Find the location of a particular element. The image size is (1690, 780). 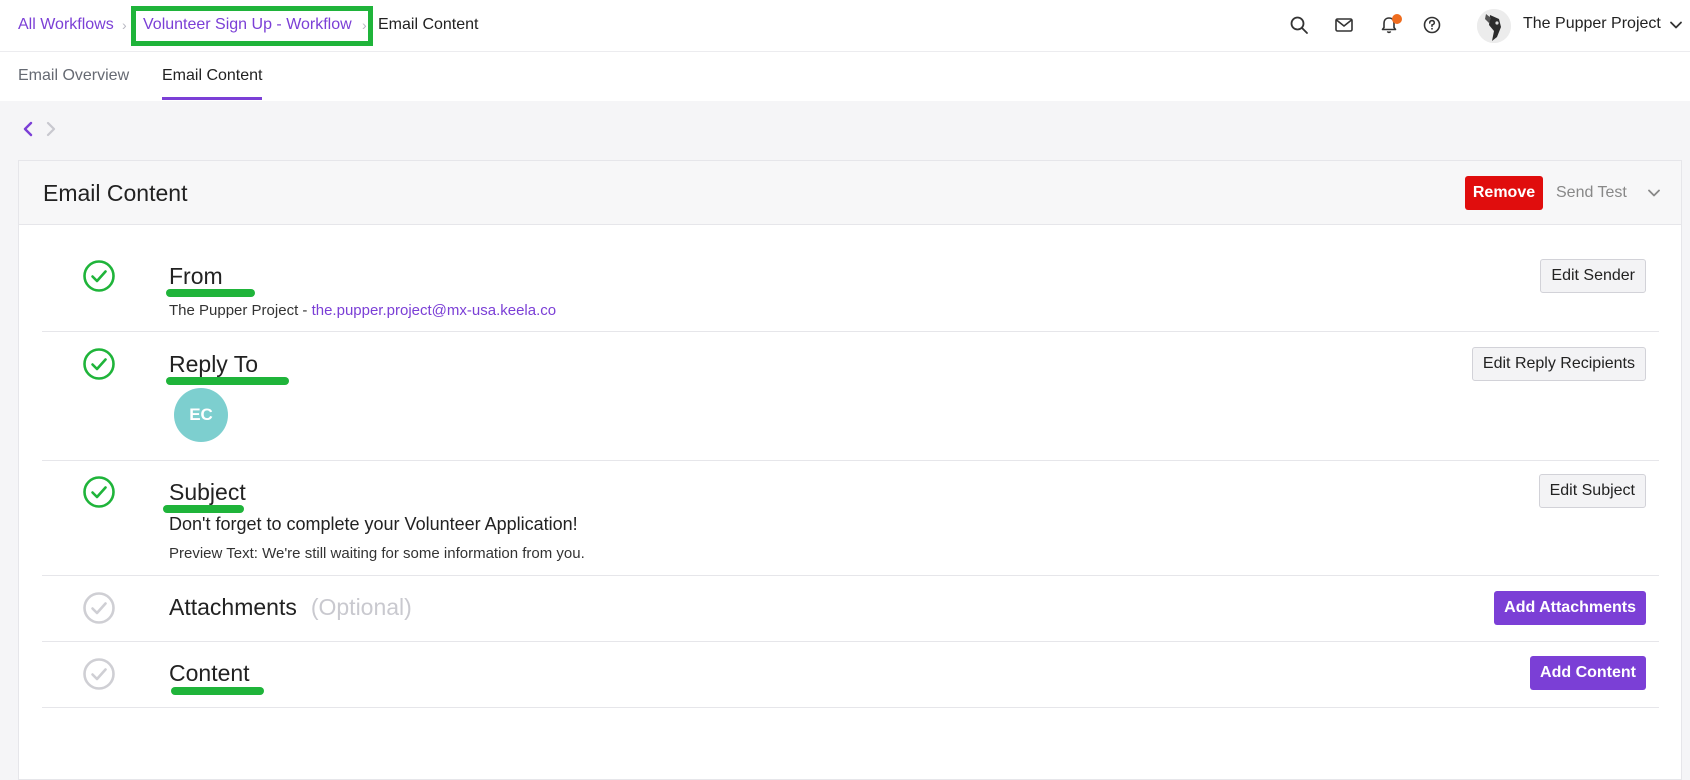

edit-subject-button: Edit Subject is located at coordinates (1592, 491).